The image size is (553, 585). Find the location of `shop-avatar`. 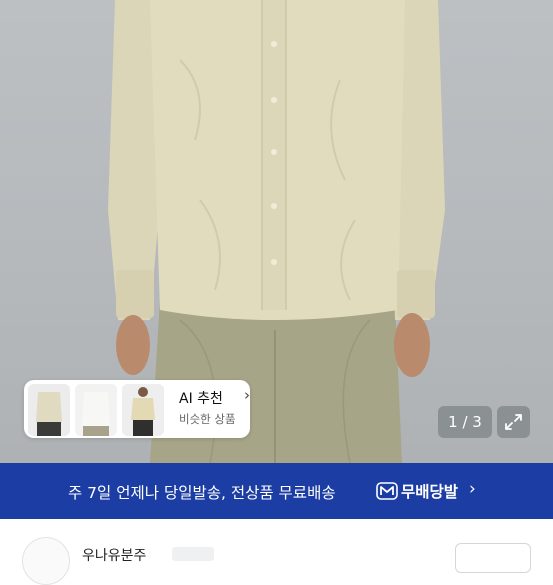

shop-avatar is located at coordinates (46, 561).